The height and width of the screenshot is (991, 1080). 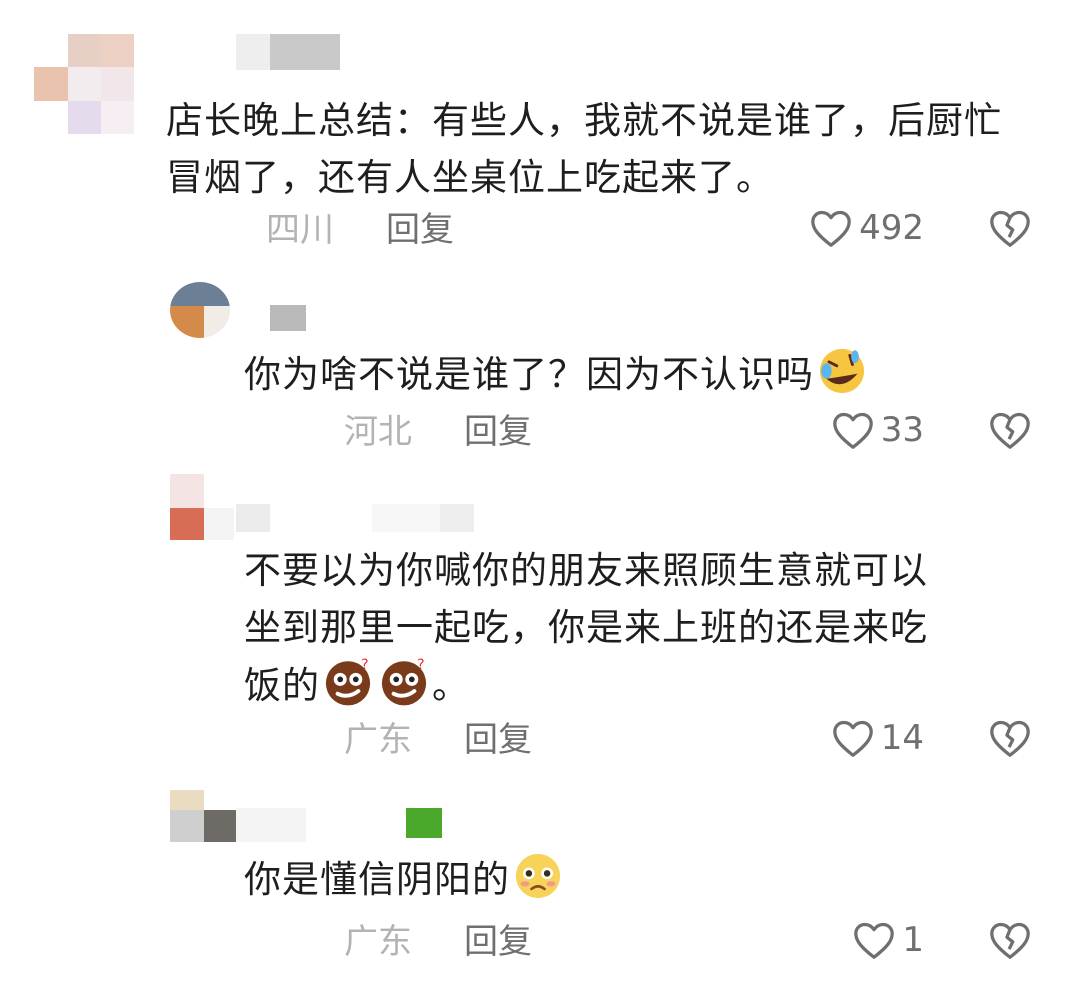 What do you see at coordinates (538, 876) in the screenshot?
I see `pleading-face-emoji` at bounding box center [538, 876].